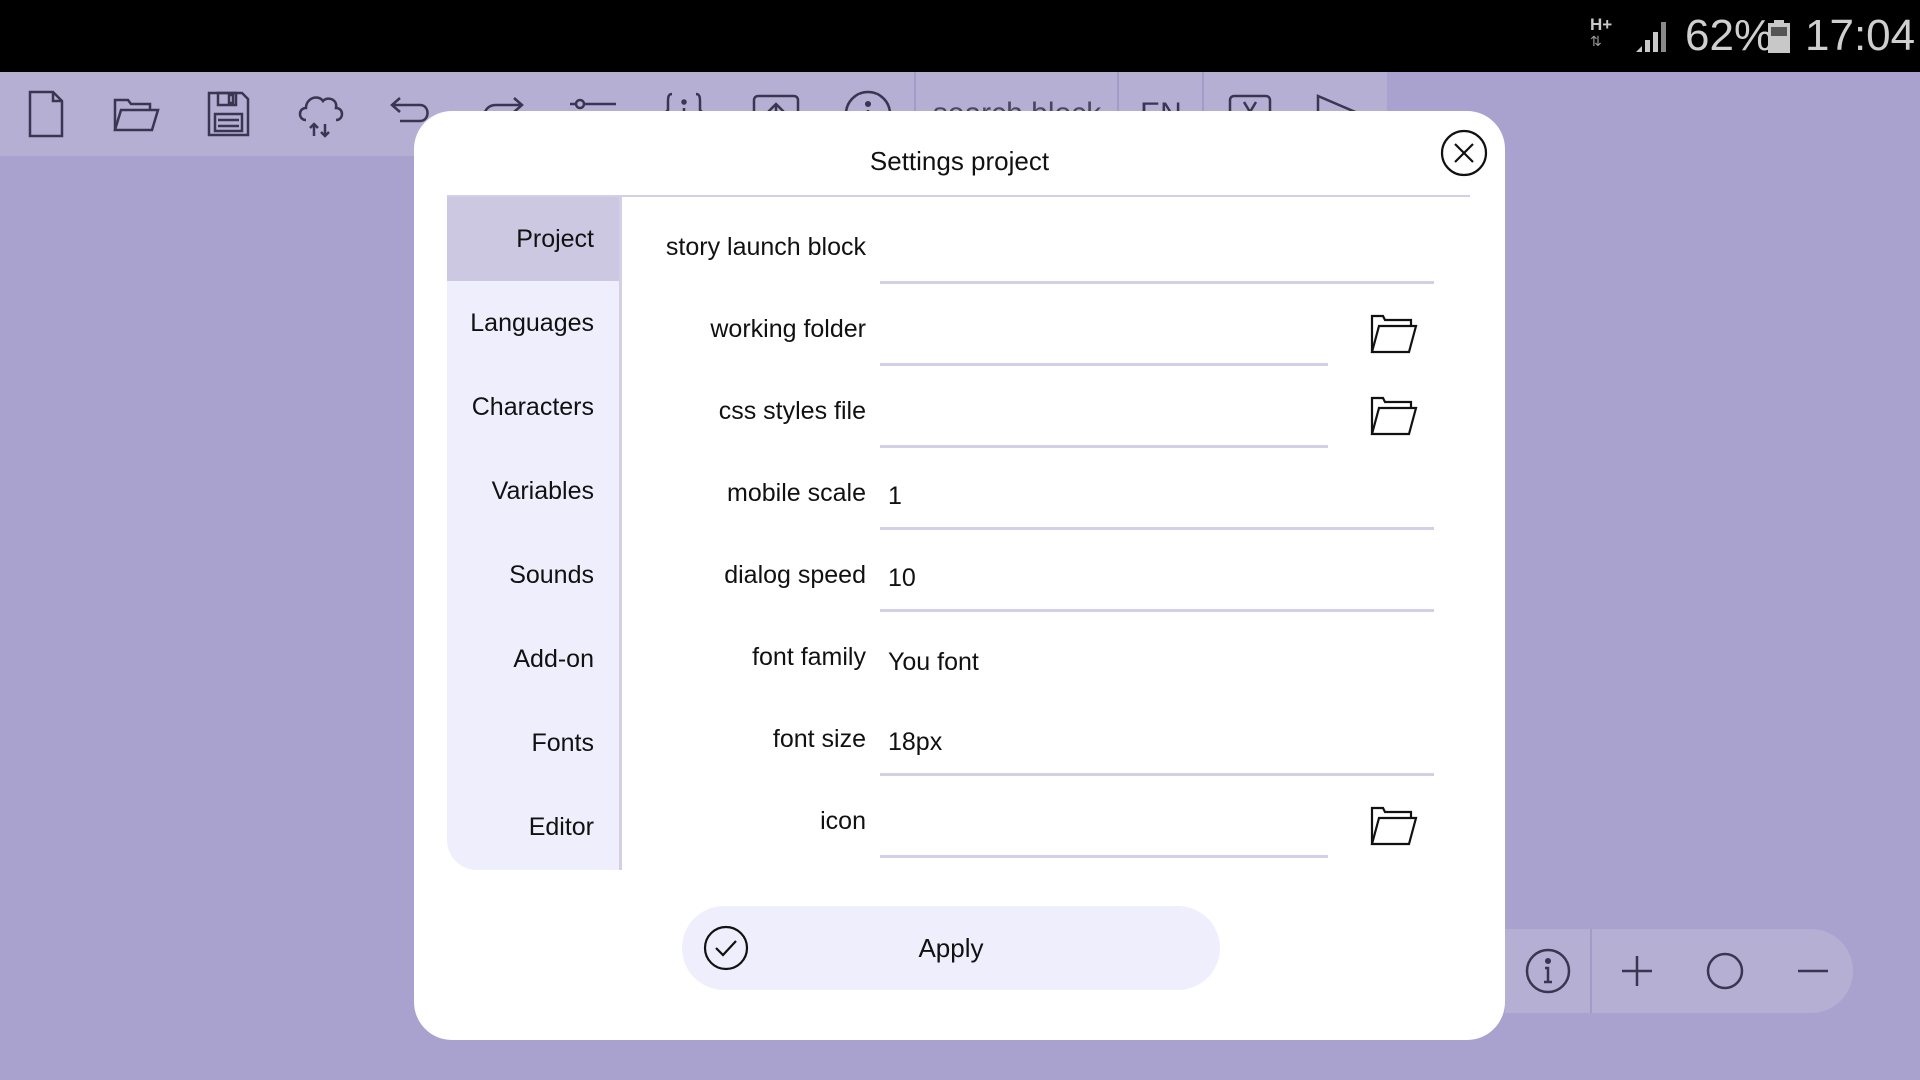 The width and height of the screenshot is (1920, 1080). I want to click on new-file-button, so click(46, 114).